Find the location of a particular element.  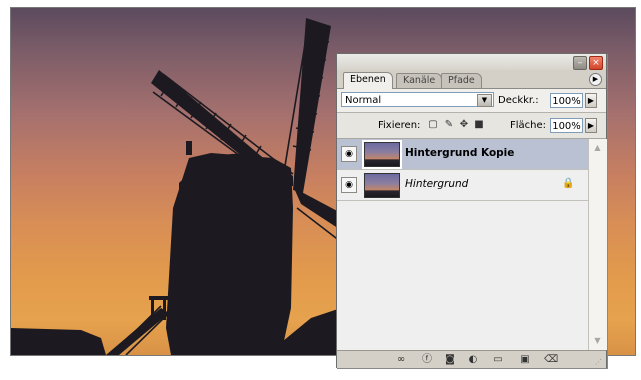

layer-name: Hintergrund is located at coordinates (437, 184).